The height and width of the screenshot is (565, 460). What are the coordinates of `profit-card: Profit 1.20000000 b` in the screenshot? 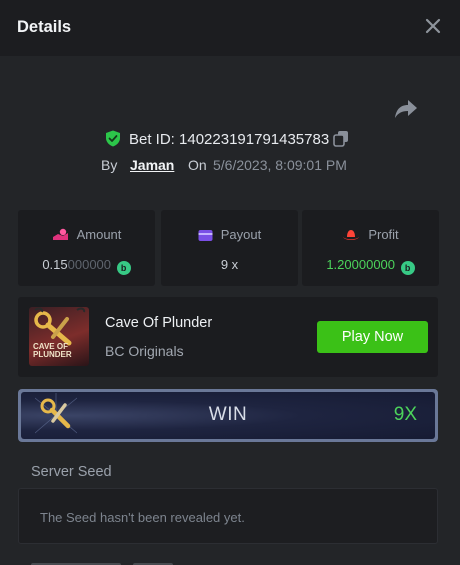 It's located at (370, 248).